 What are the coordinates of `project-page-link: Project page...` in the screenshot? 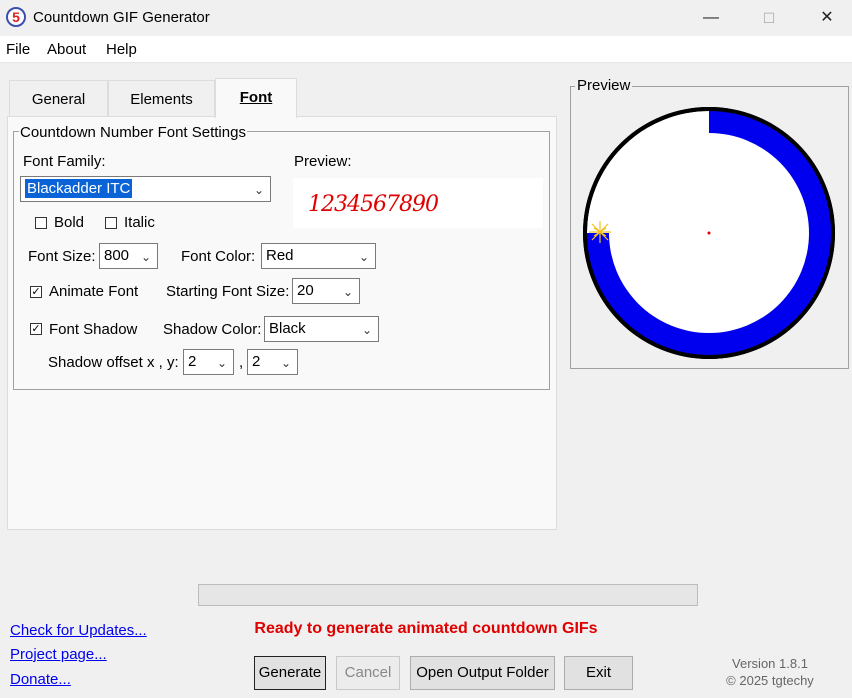 It's located at (58, 654).